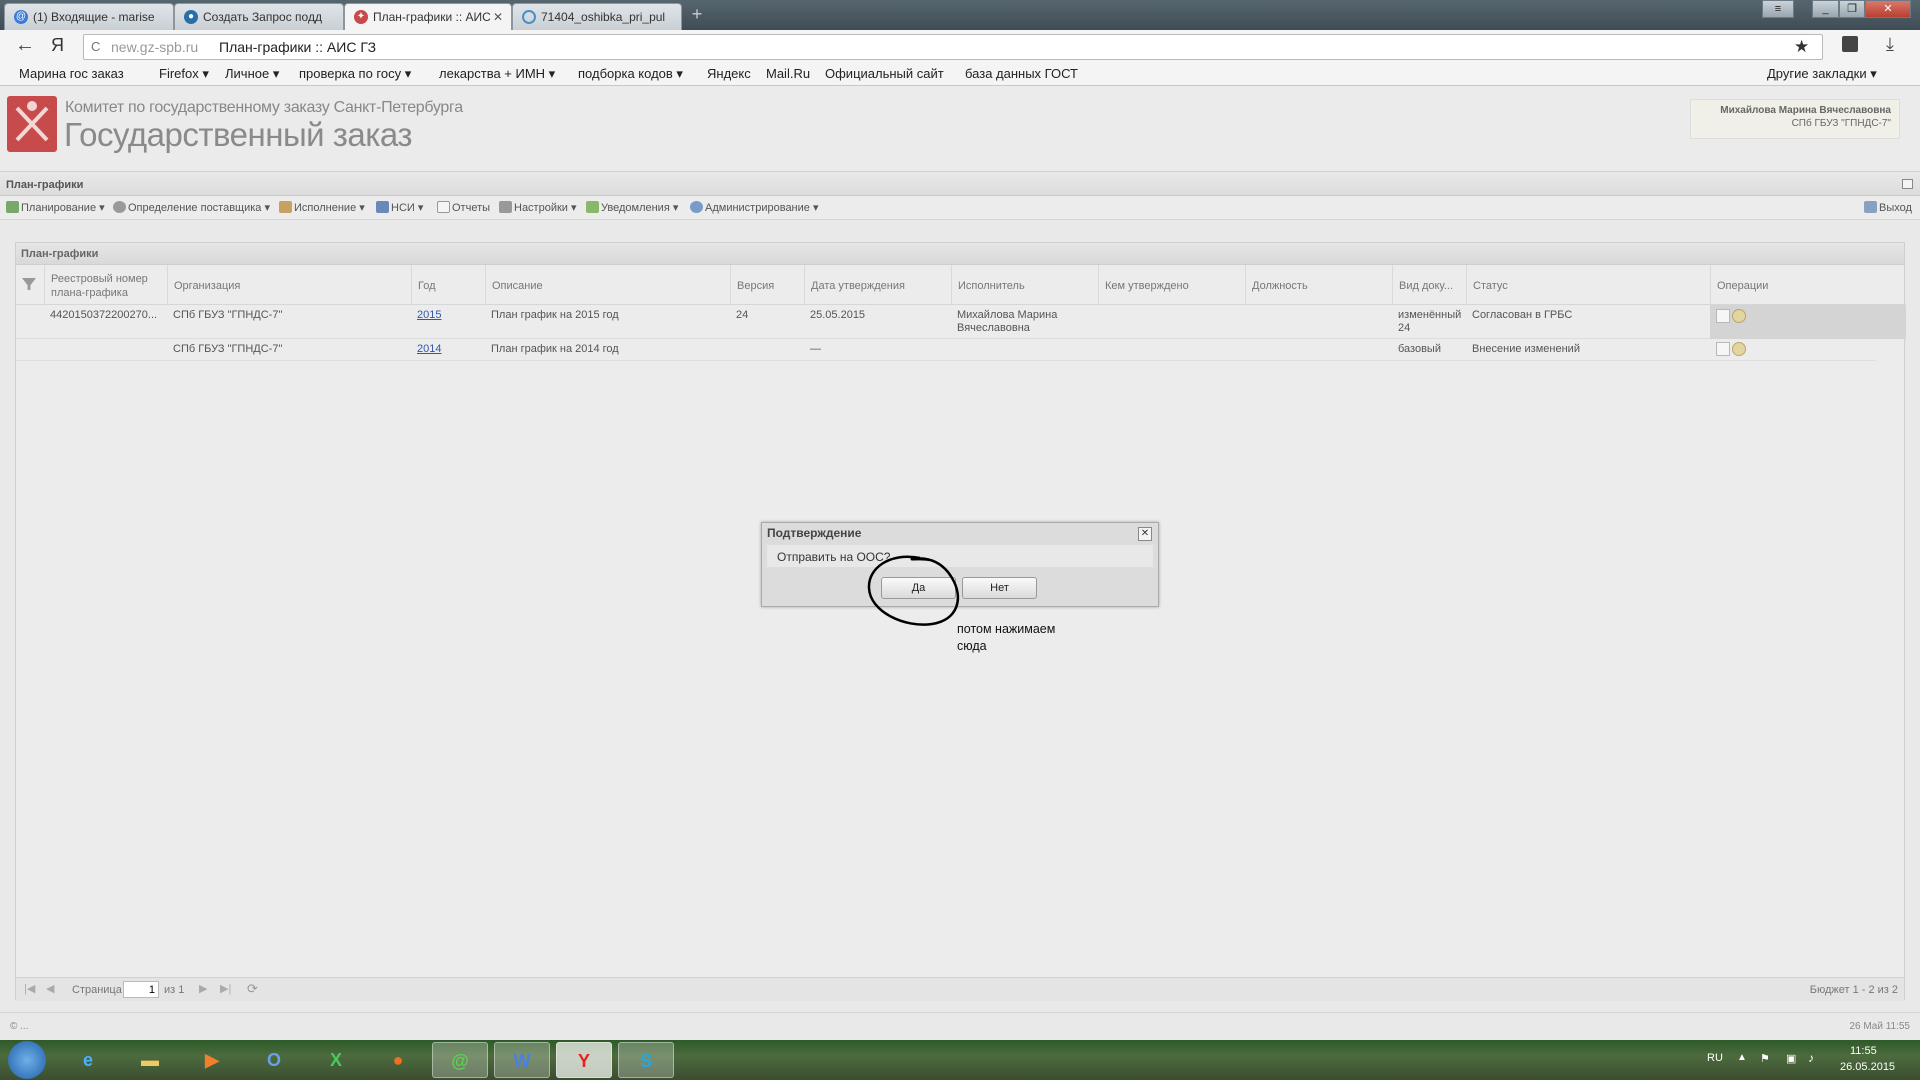  What do you see at coordinates (1742, 1057) in the screenshot?
I see `tray-arrow-icon: ▲` at bounding box center [1742, 1057].